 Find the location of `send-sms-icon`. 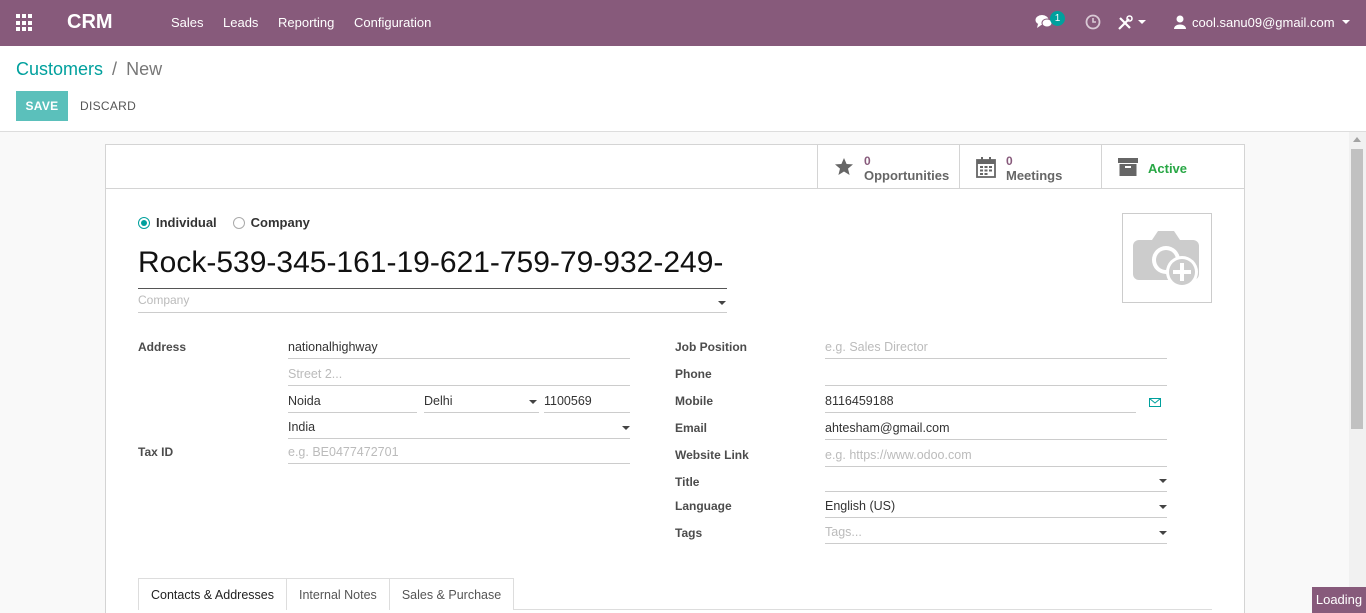

send-sms-icon is located at coordinates (1155, 402).